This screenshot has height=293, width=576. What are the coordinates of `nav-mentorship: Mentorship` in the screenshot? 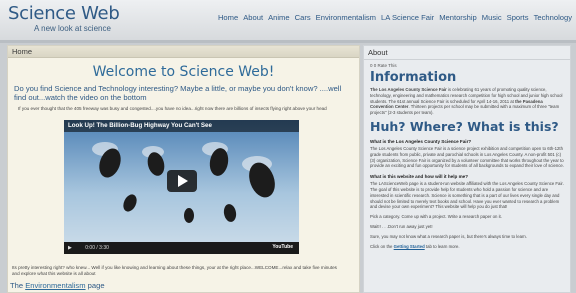 It's located at (458, 17).